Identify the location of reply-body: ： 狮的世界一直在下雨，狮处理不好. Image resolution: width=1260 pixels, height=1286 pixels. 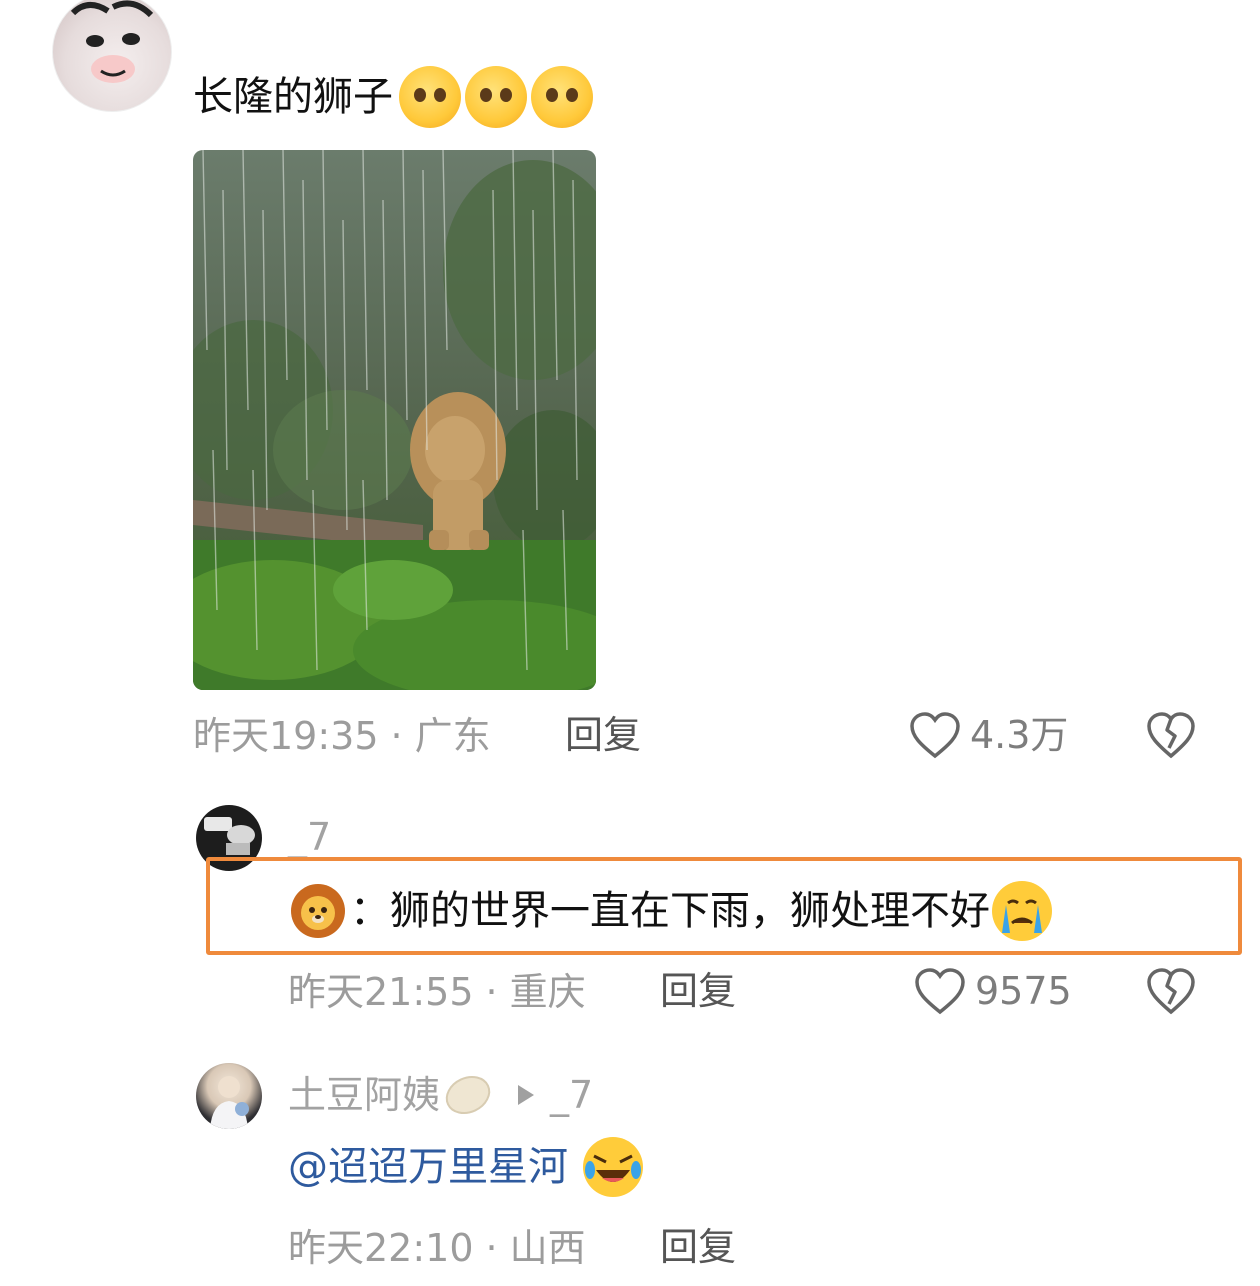
(672, 911).